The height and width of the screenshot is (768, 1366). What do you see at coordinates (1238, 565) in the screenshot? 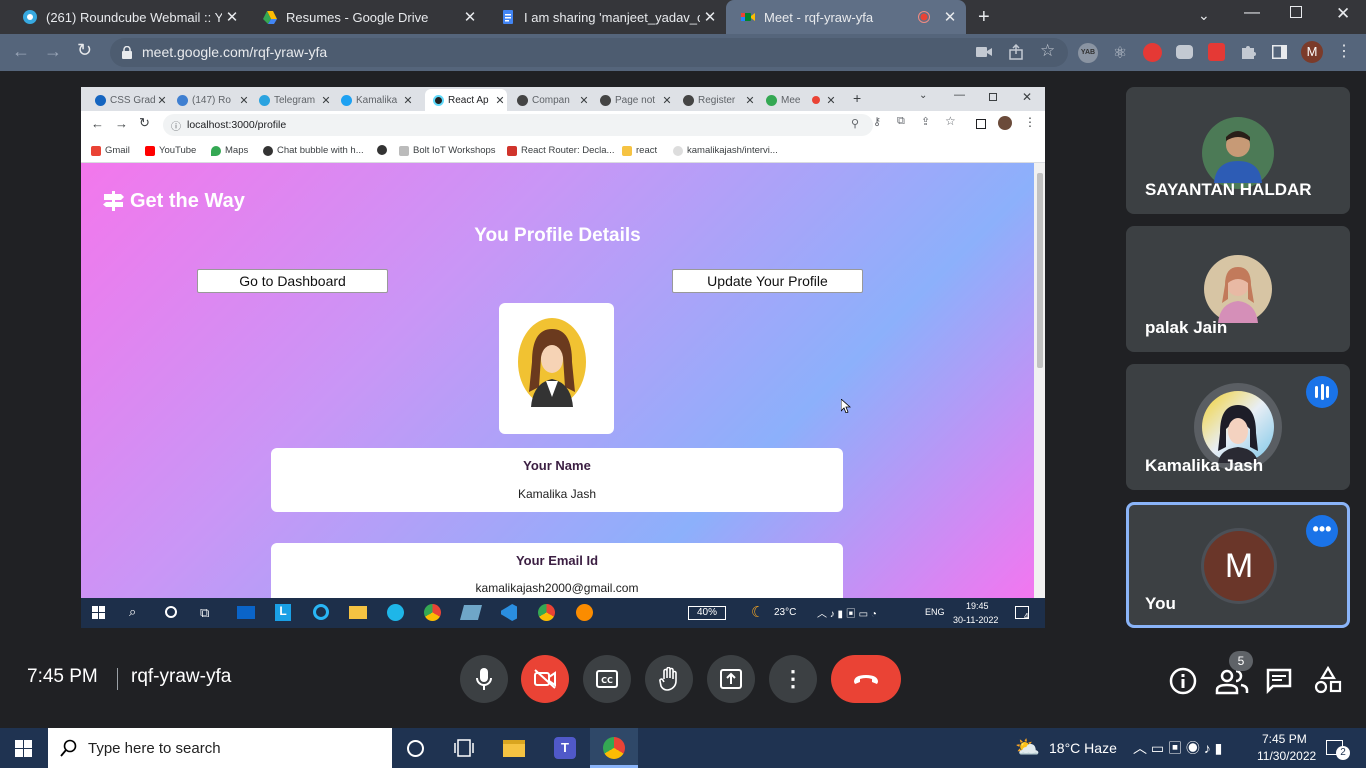
I see `participant-tile-self: M ••• You` at bounding box center [1238, 565].